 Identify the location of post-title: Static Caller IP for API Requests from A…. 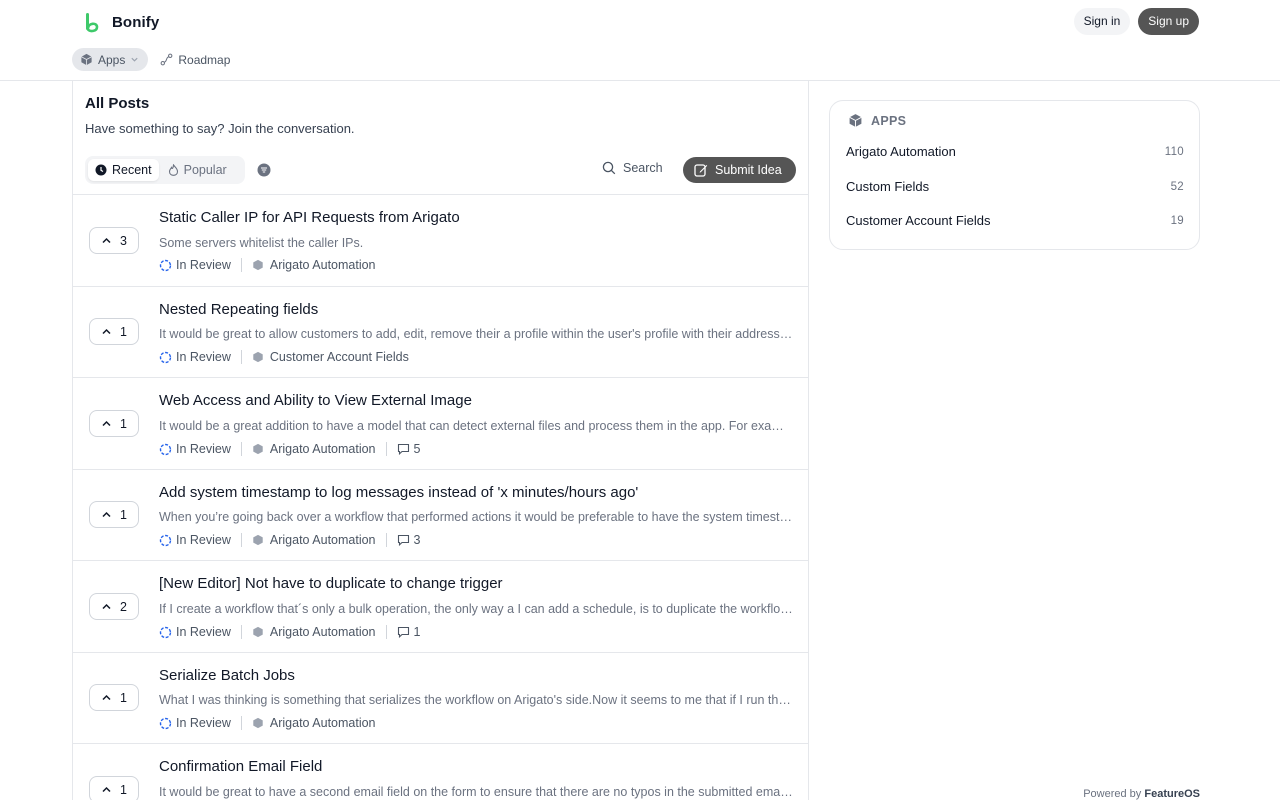
(309, 217).